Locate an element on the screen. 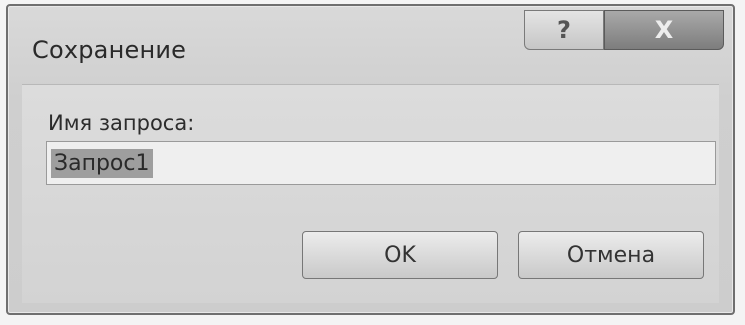 This screenshot has height=325, width=745. help-icon: ? is located at coordinates (564, 30).